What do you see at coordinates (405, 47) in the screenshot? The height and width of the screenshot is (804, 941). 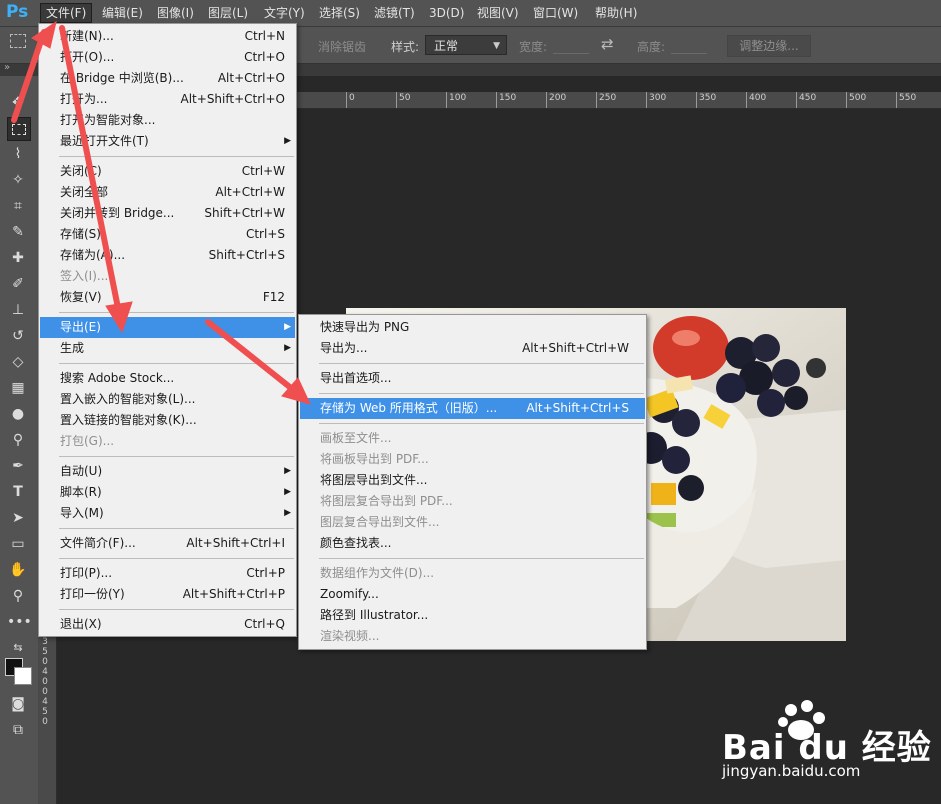 I see `style-label: 样式:` at bounding box center [405, 47].